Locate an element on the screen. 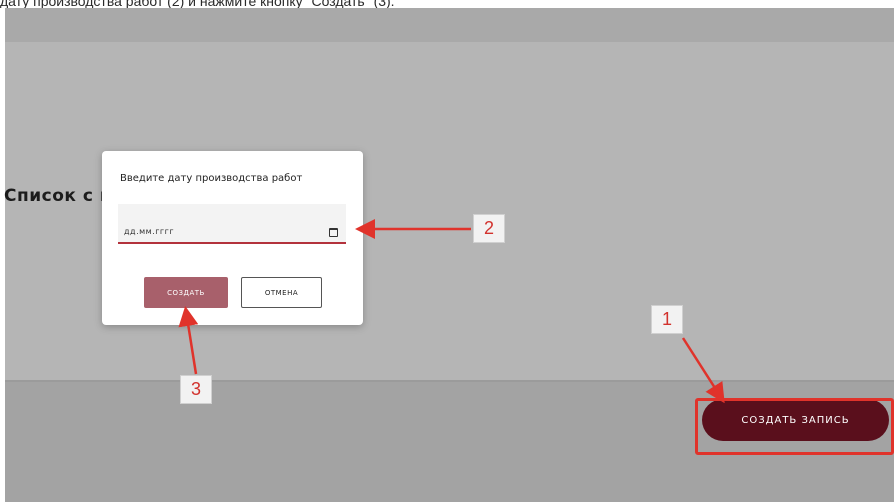  top-bar is located at coordinates (449, 25).